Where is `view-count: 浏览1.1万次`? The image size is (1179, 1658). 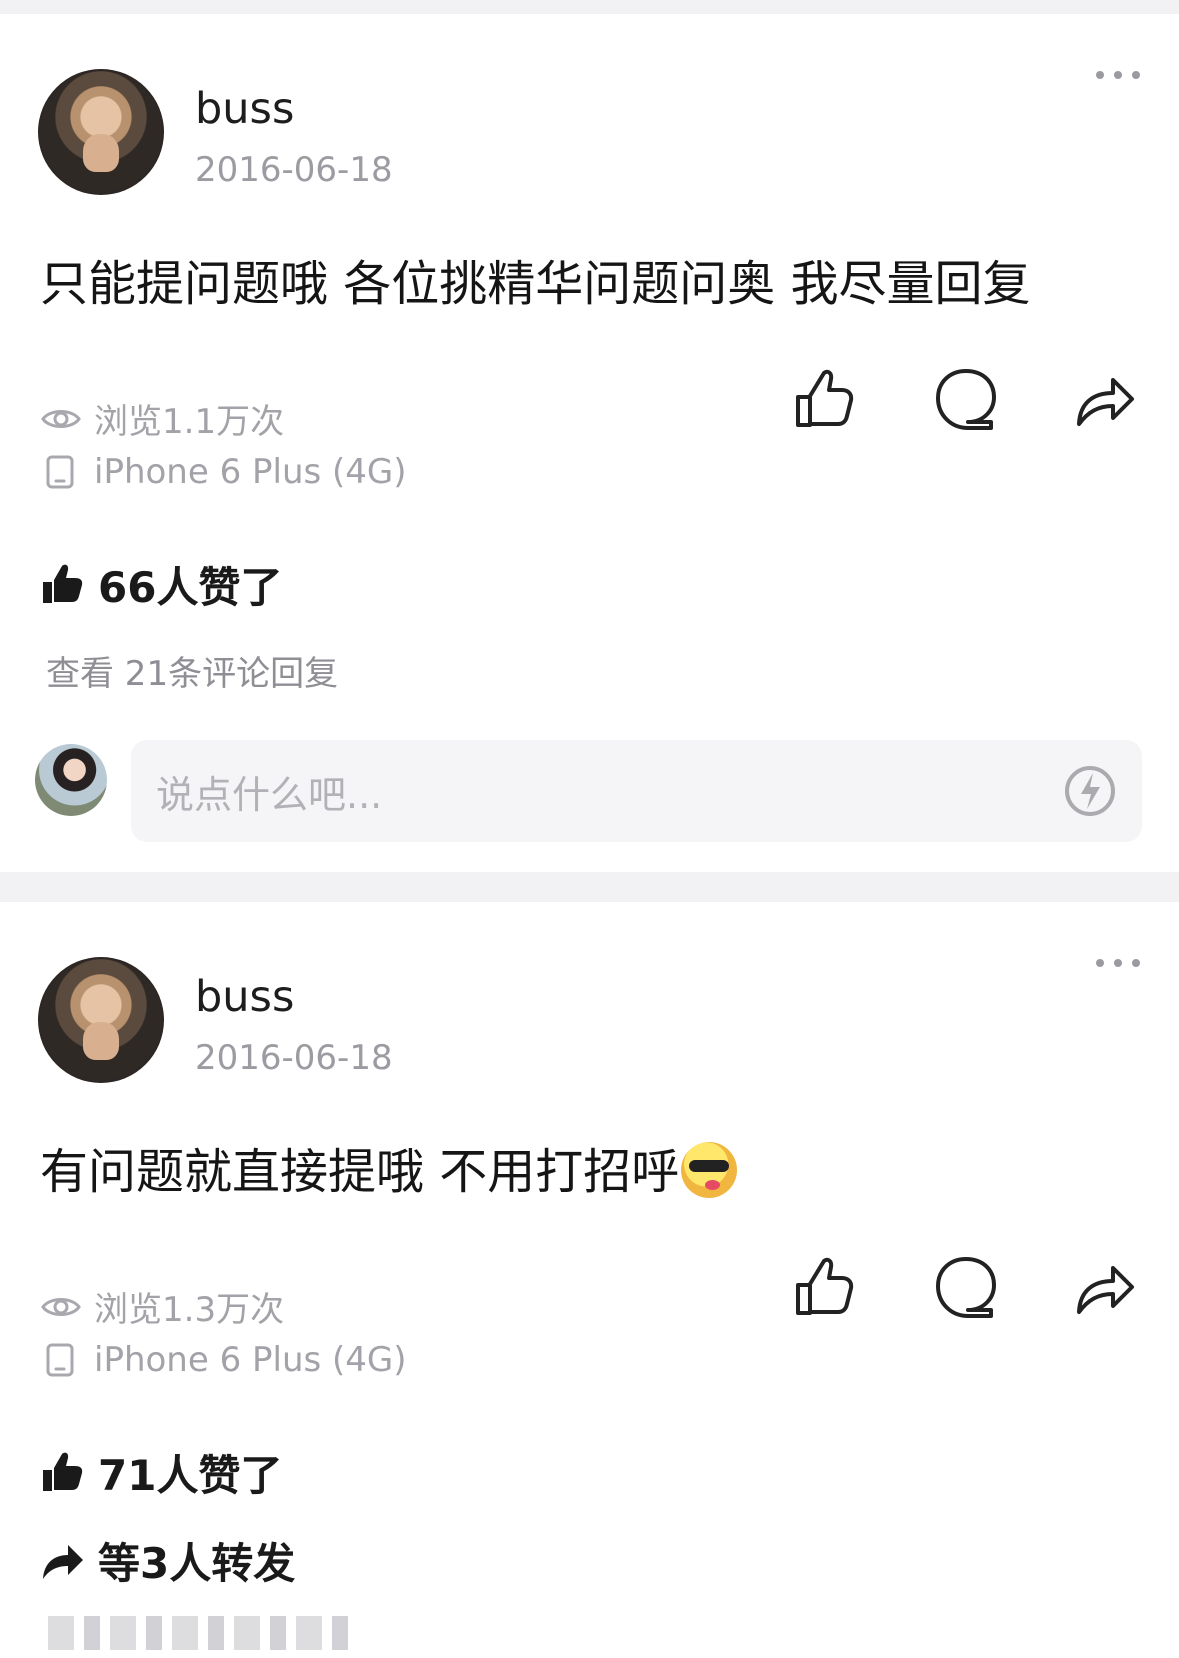
view-count: 浏览1.1万次 is located at coordinates (162, 418).